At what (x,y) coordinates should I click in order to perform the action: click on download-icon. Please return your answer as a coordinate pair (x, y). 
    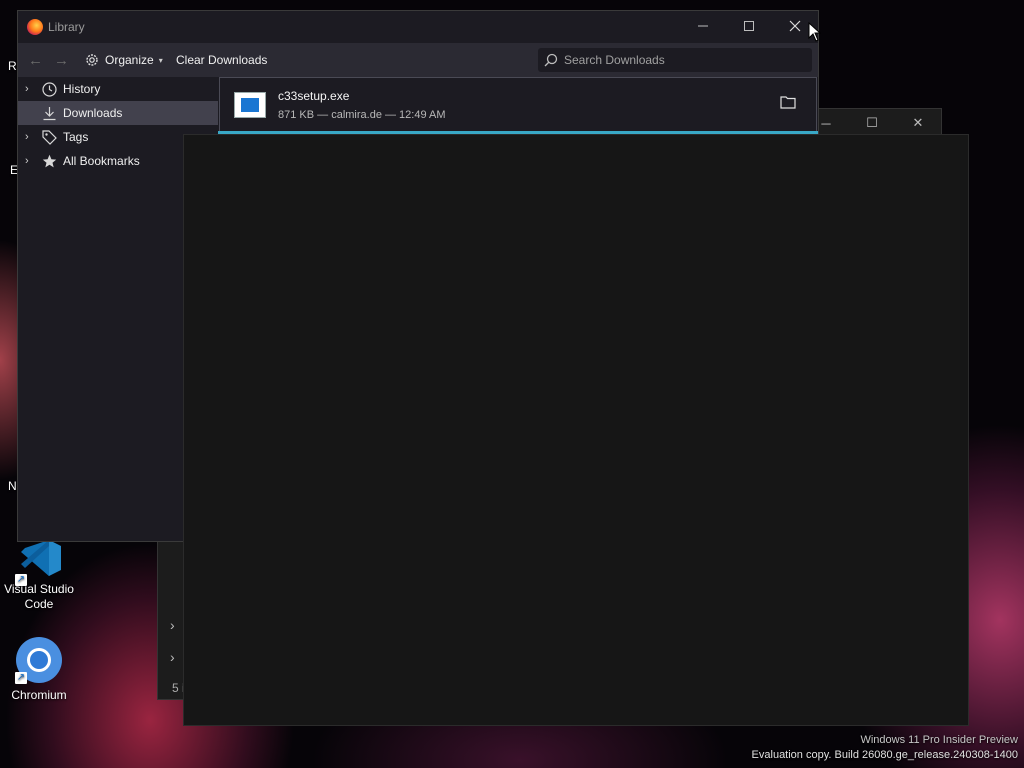
    Looking at the image, I should click on (49, 113).